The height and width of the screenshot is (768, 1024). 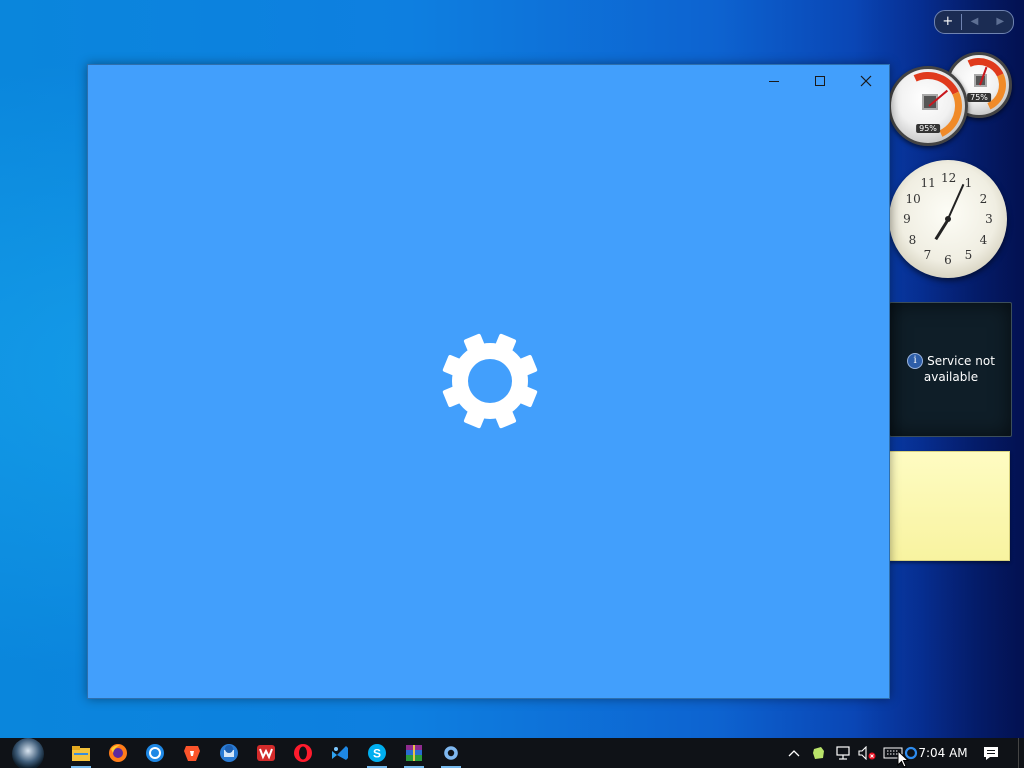 I want to click on settings-app-icon, so click(x=451, y=753).